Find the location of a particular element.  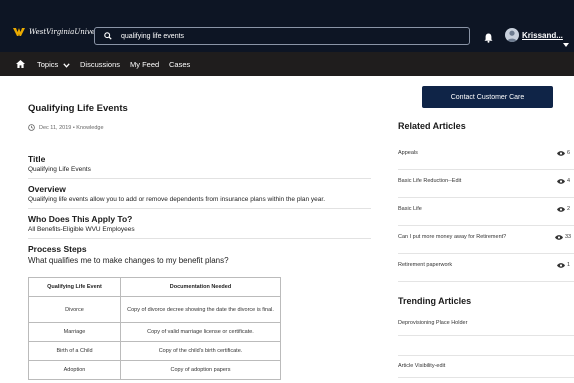

view-count-value: 4 is located at coordinates (569, 181).